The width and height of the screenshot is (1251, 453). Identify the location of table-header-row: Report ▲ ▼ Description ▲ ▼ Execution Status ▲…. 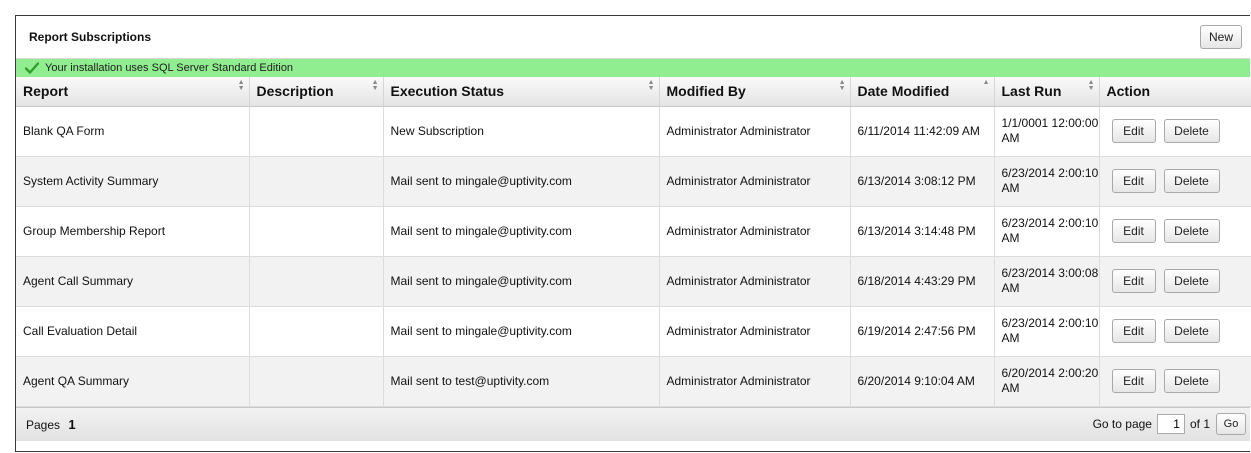
(633, 92).